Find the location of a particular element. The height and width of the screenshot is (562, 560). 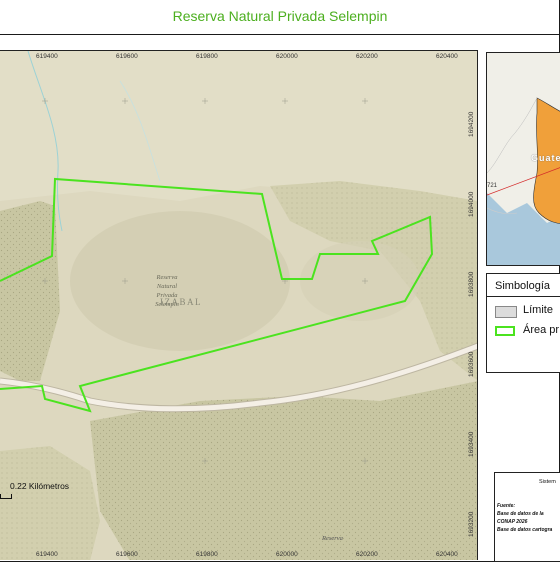

reserve-label-line-2: Natural is located at coordinates (167, 286).